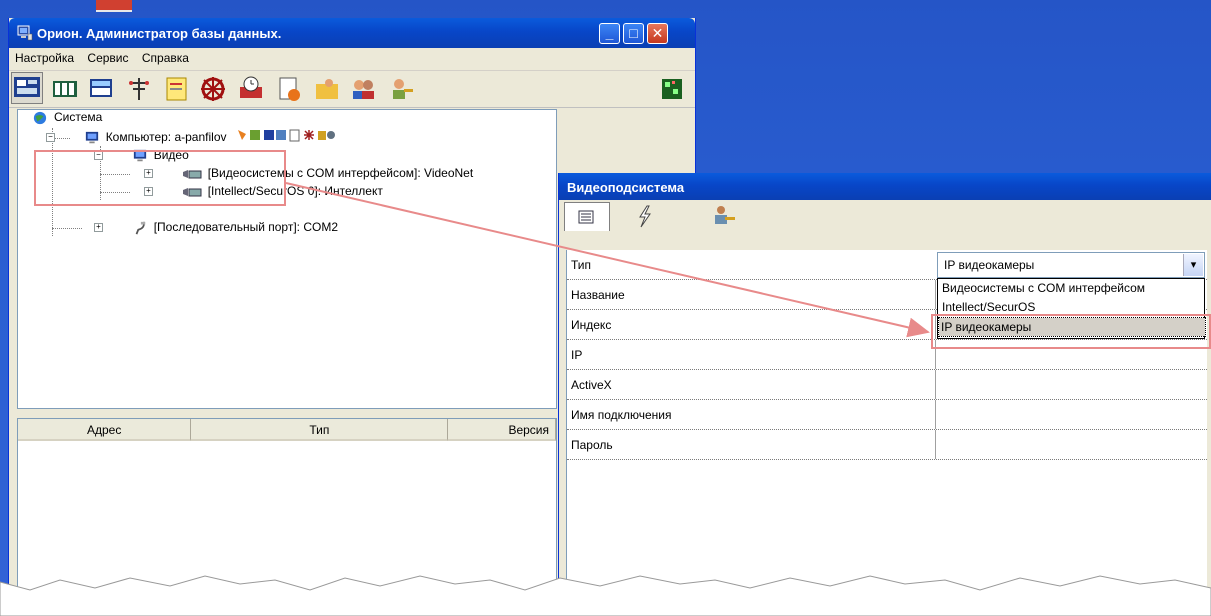  I want to click on torn-paper-edge, so click(605, 595).